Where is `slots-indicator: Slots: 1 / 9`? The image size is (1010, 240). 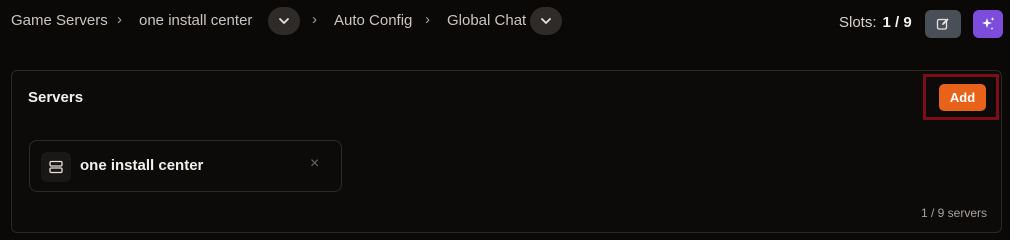 slots-indicator: Slots: 1 / 9 is located at coordinates (875, 22).